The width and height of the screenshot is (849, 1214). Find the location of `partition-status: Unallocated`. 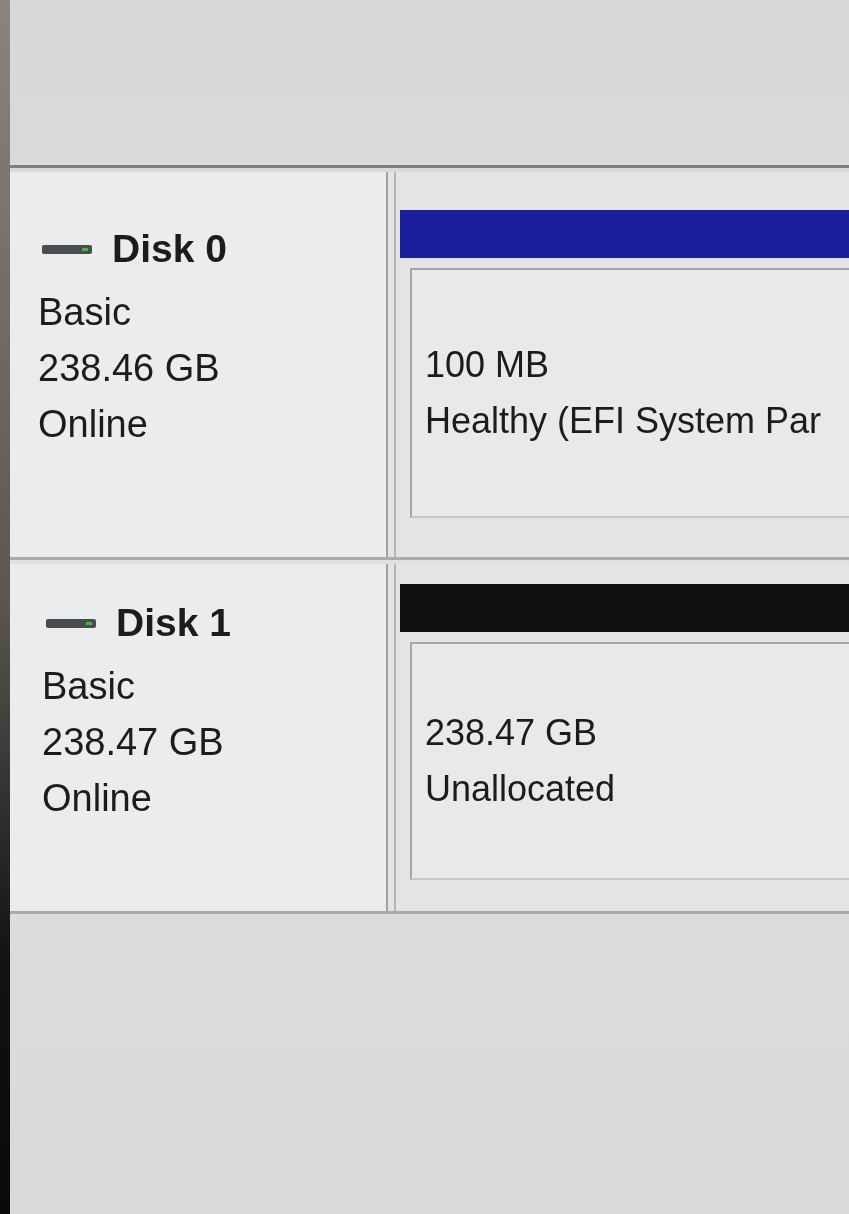

partition-status: Unallocated is located at coordinates (520, 789).